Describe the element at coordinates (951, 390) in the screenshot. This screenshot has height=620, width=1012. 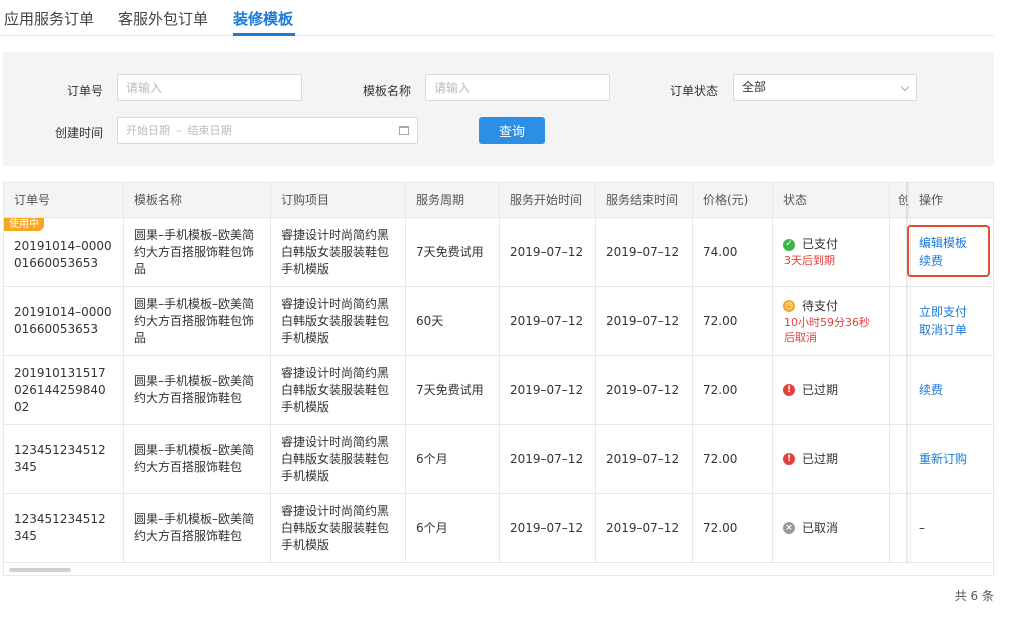
I see `actions-cell: 续费` at that location.